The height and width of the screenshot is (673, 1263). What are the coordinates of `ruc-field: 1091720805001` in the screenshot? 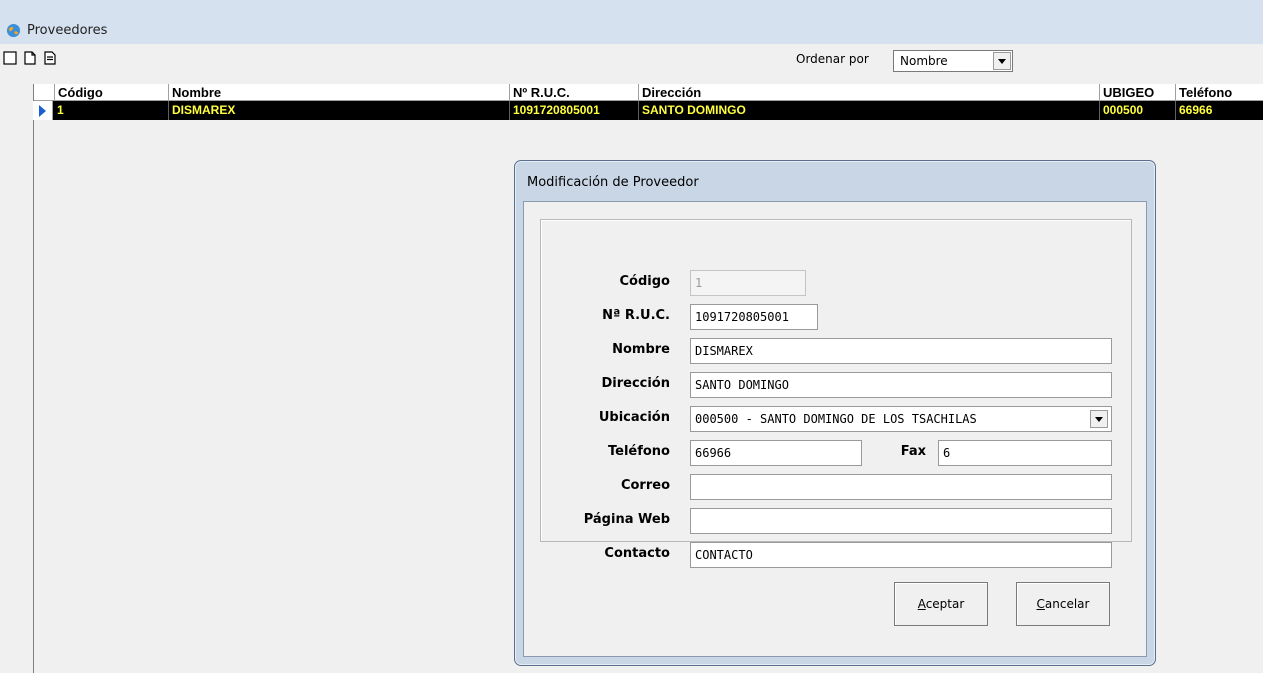 It's located at (754, 317).